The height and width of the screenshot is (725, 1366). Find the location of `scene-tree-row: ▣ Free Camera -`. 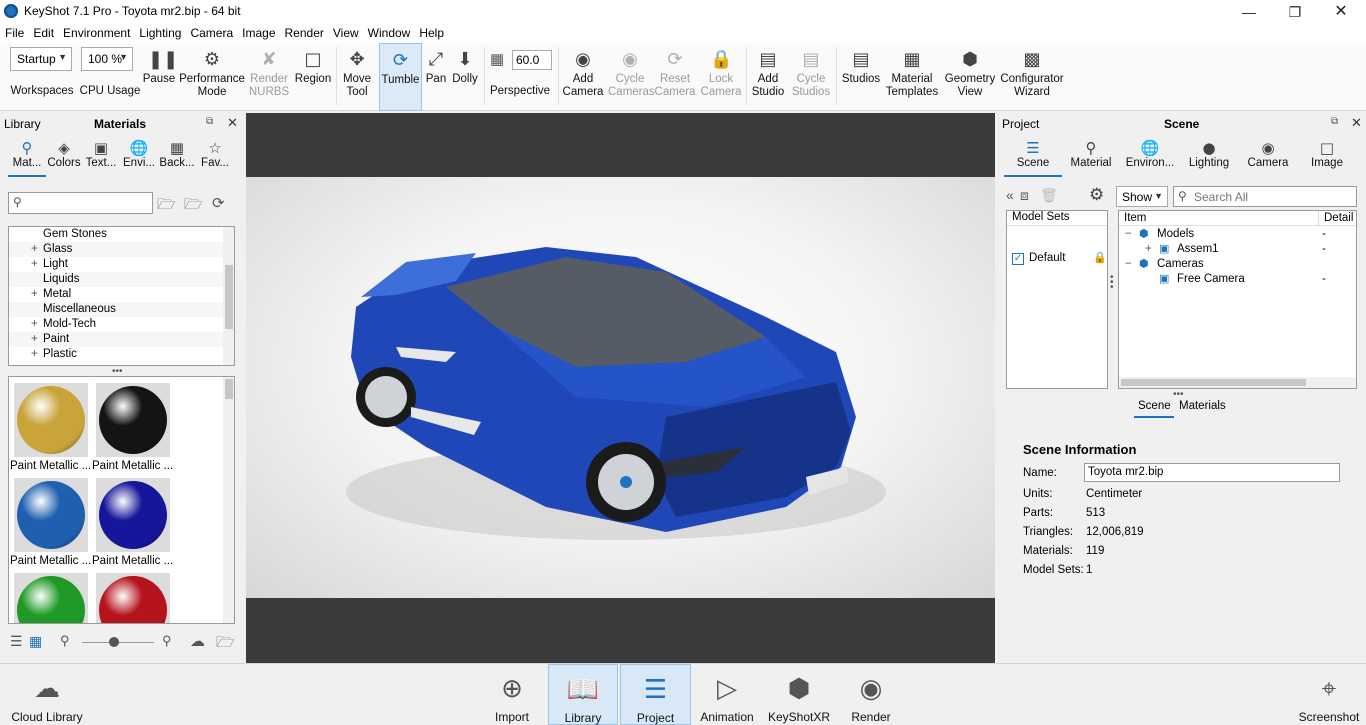

scene-tree-row: ▣ Free Camera - is located at coordinates (1237, 279).